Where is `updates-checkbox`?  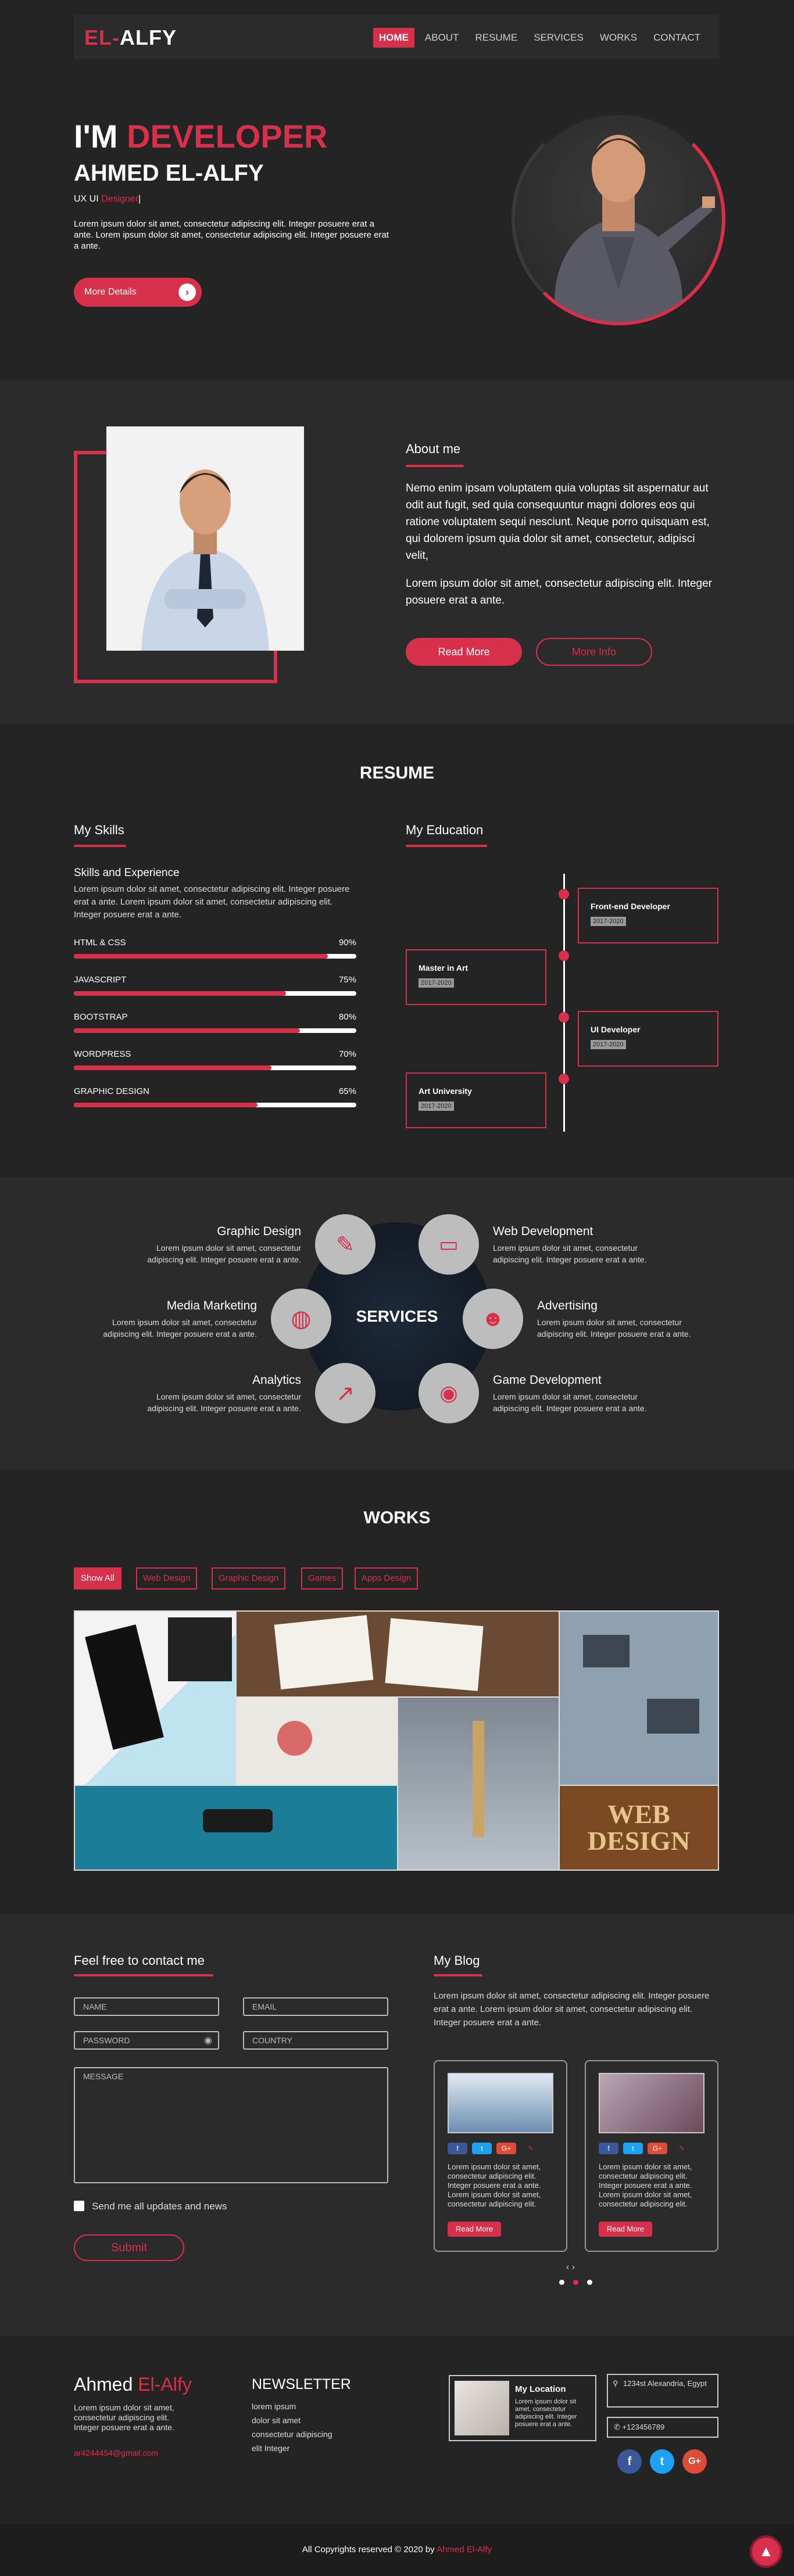
updates-checkbox is located at coordinates (79, 2206).